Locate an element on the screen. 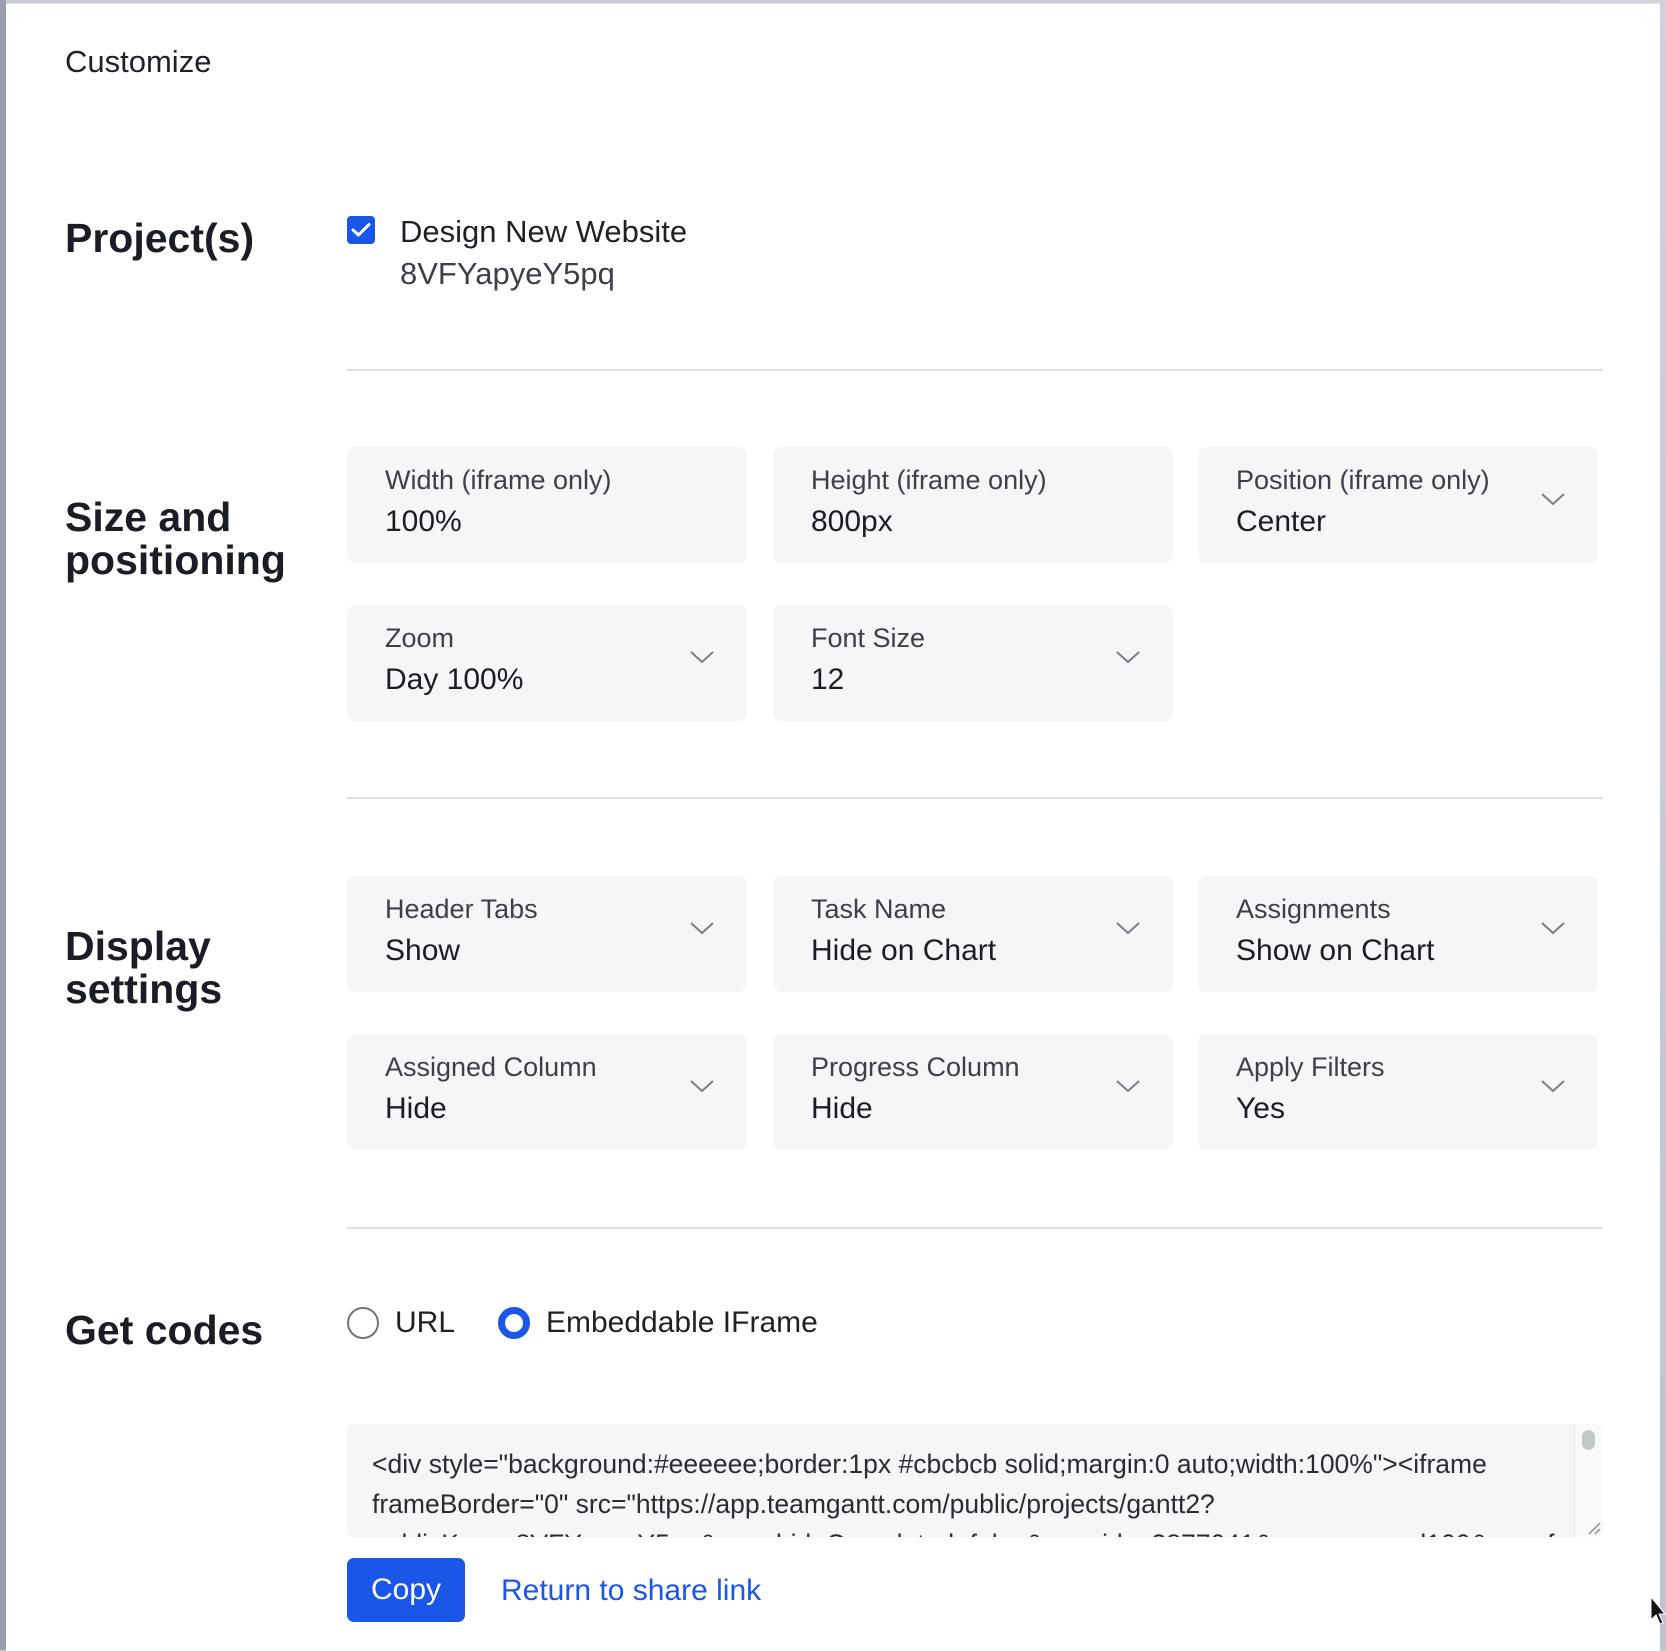 The height and width of the screenshot is (1651, 1666). display-title-line1: Display is located at coordinates (138, 946).